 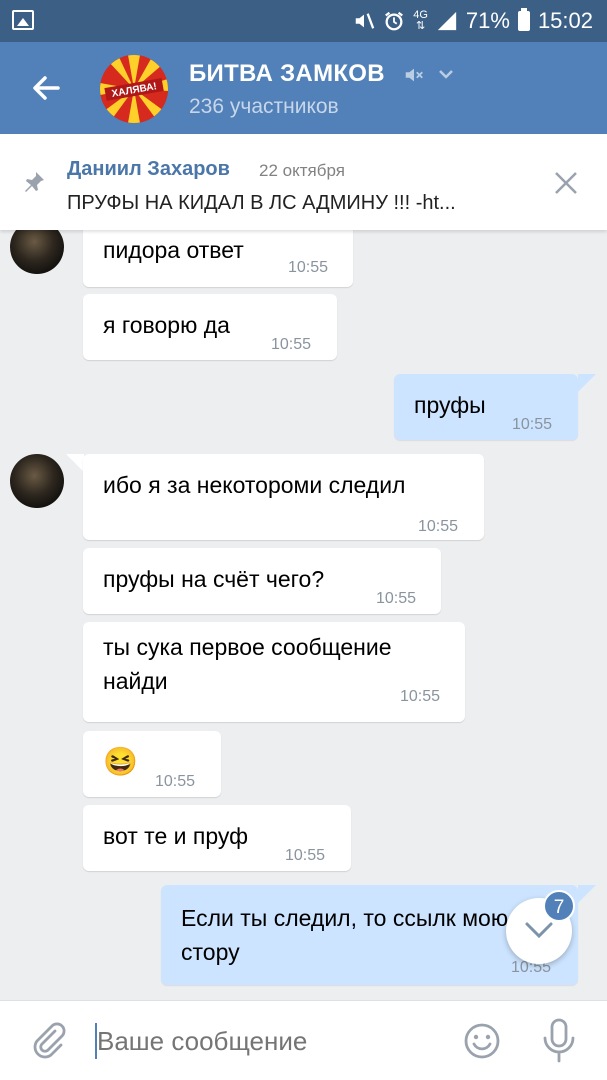 I want to click on group-logo-icon: ХАЛЯВА!, so click(x=134, y=89).